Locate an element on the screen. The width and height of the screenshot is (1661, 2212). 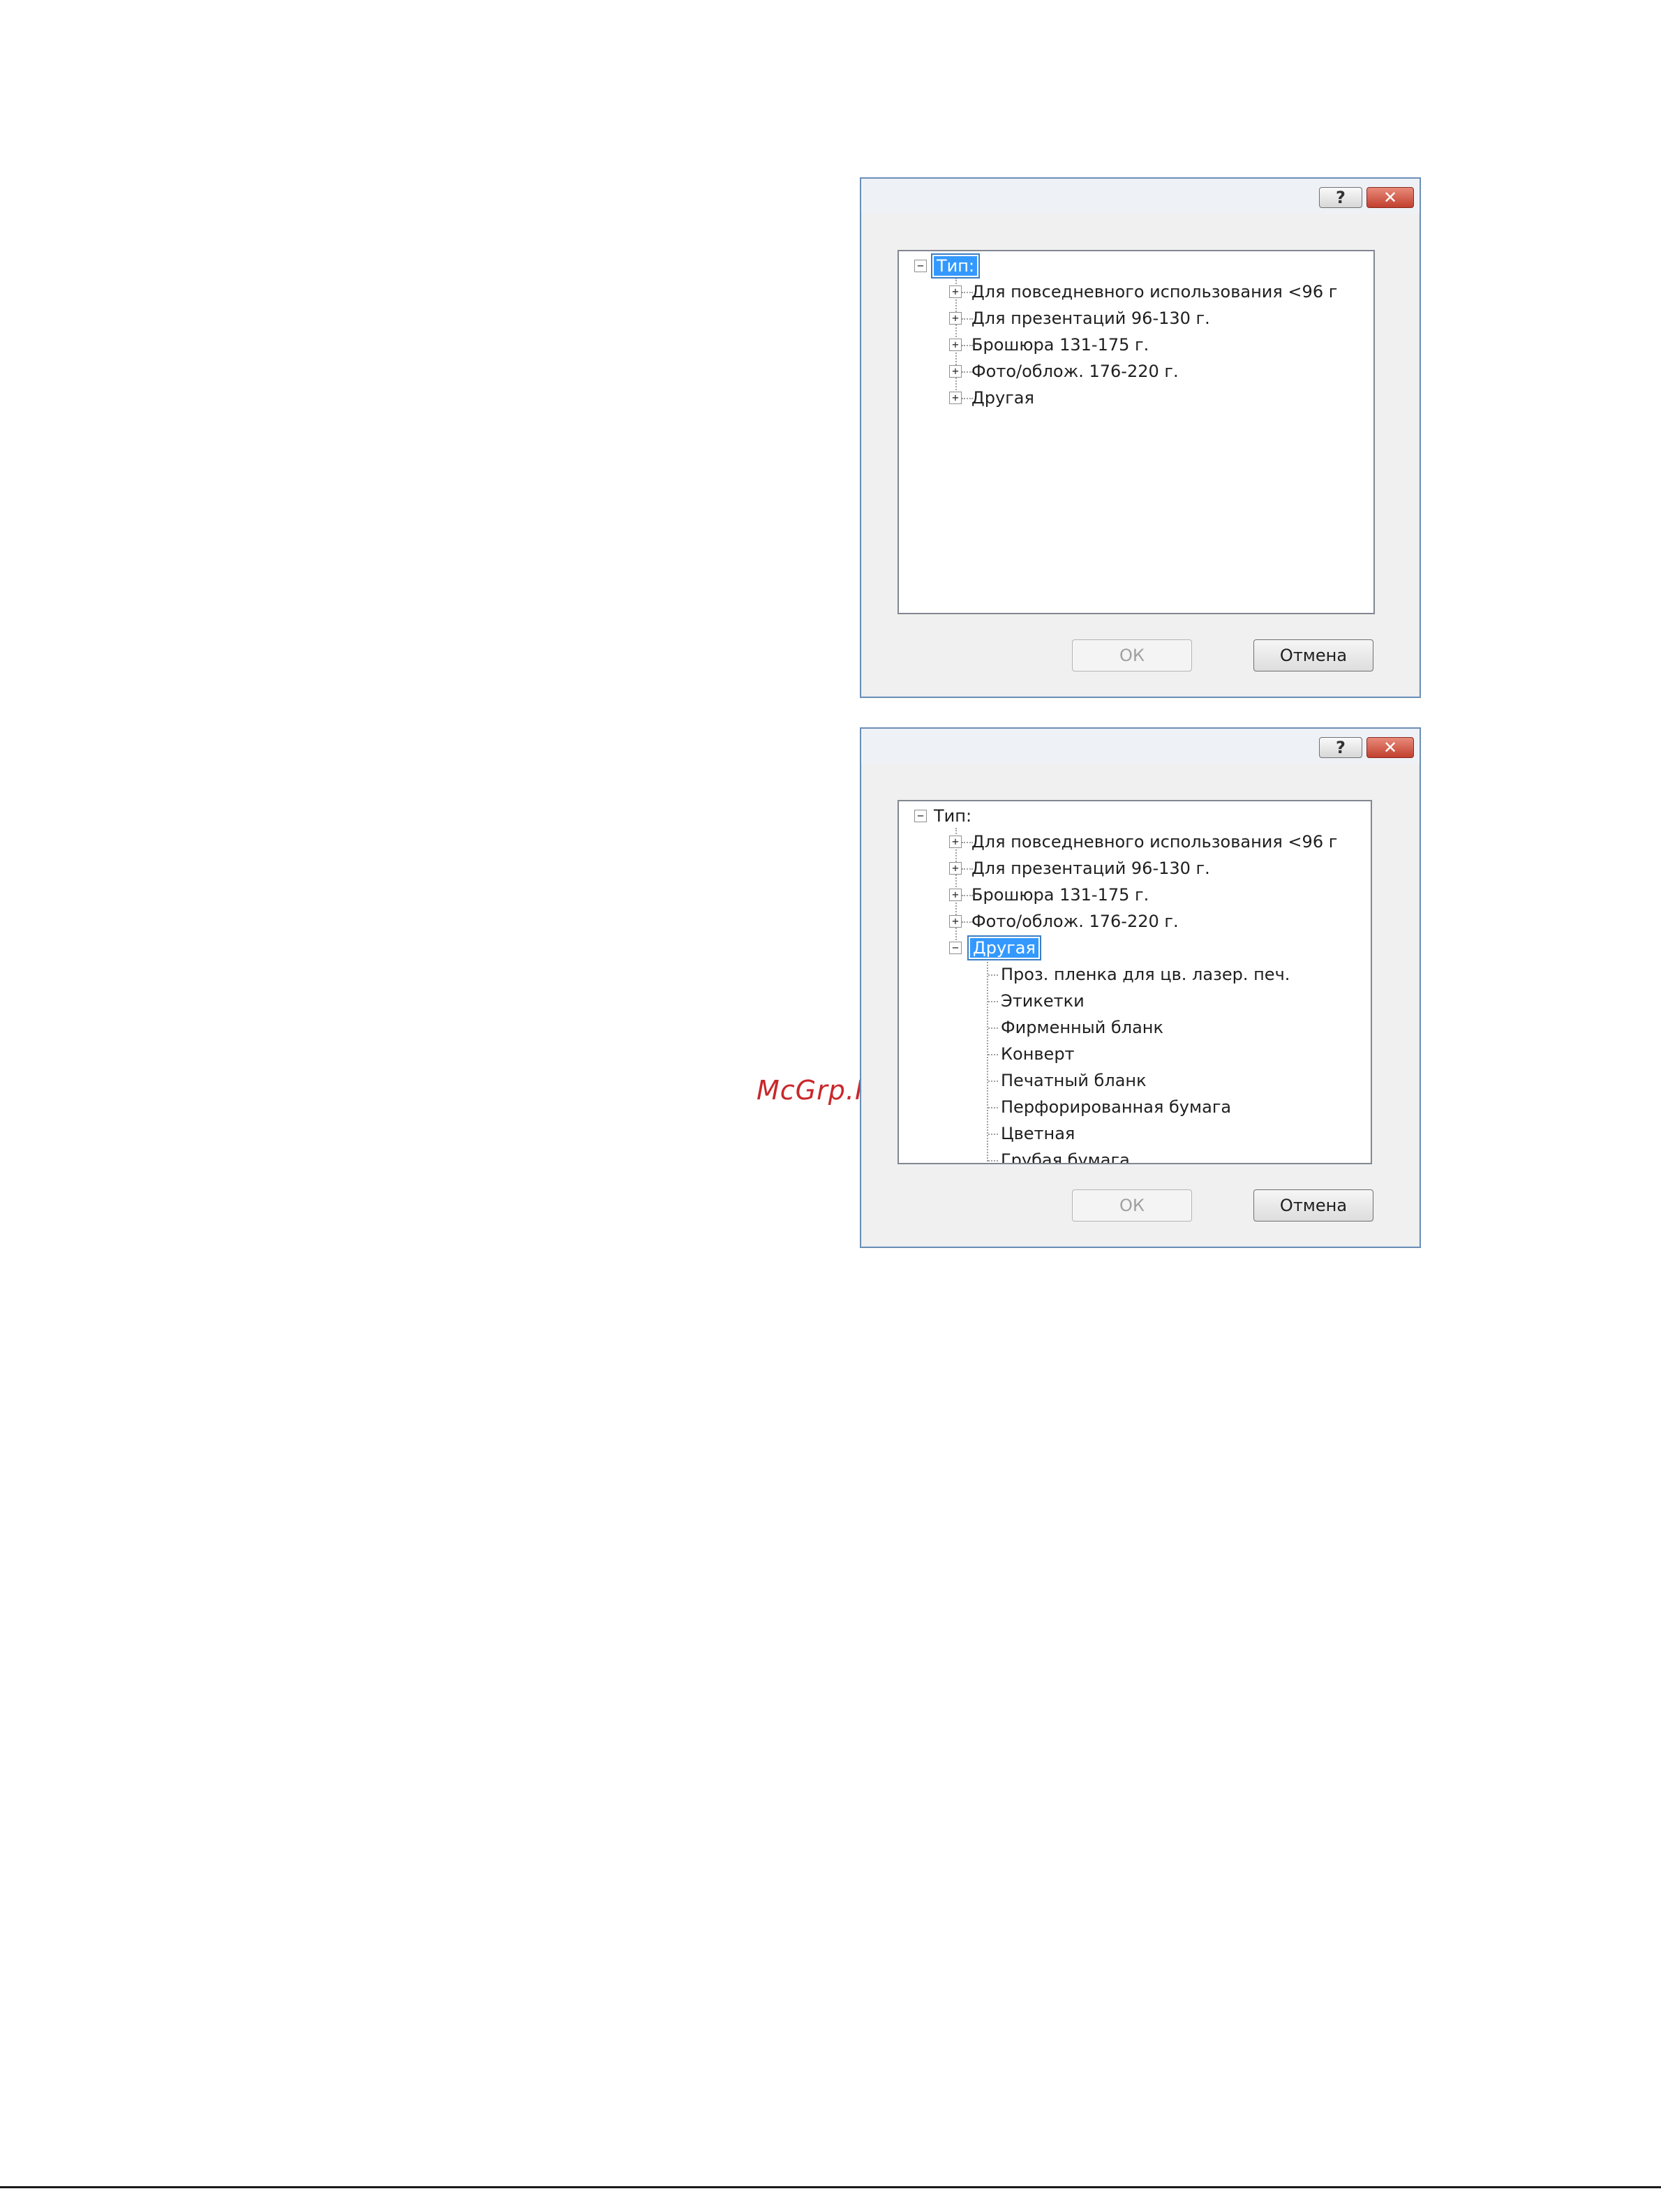
page-footer-rule is located at coordinates (830, 2187).